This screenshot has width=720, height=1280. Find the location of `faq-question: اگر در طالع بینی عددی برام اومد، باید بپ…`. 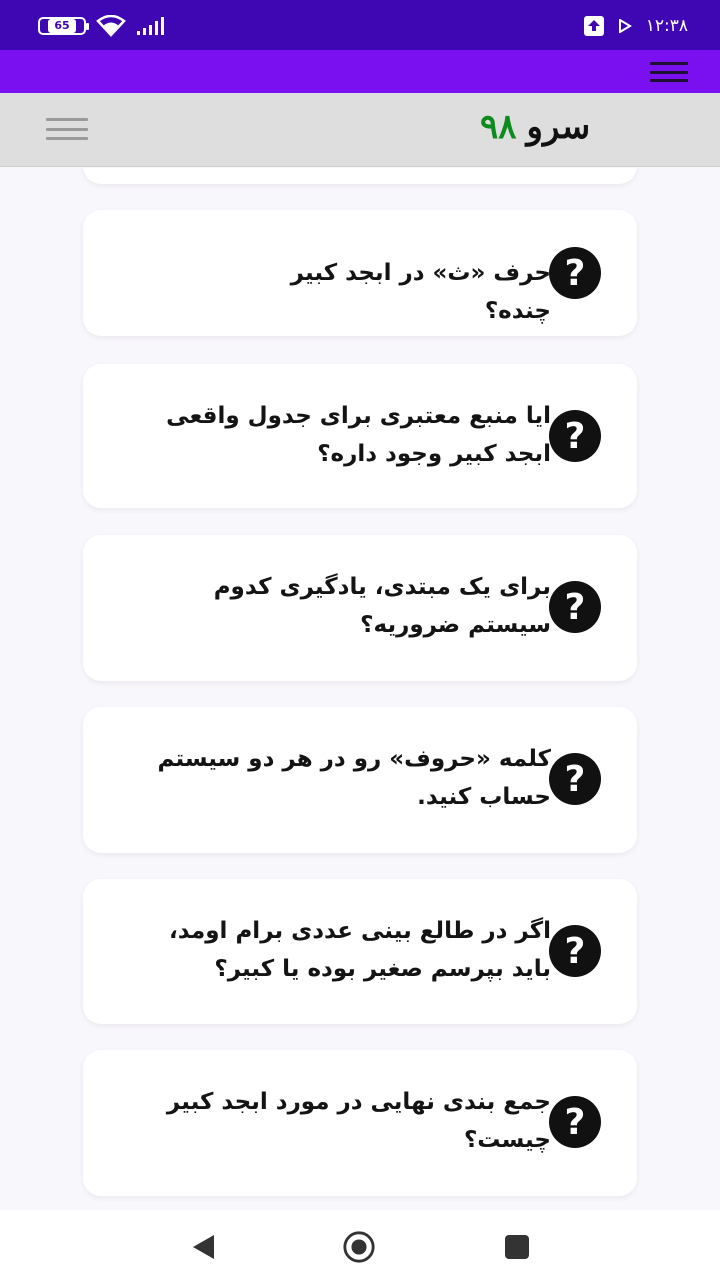

faq-question: اگر در طالع بینی عددی برام اومد، باید بپ… is located at coordinates (360, 950).